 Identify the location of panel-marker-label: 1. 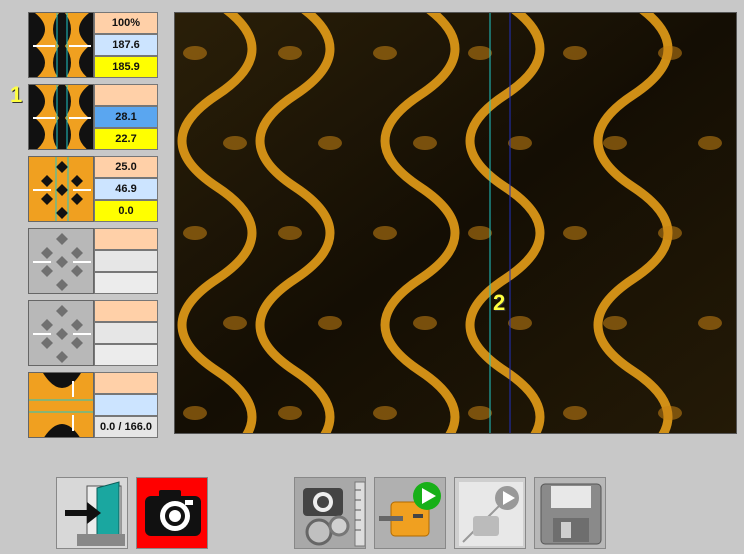
(16, 94).